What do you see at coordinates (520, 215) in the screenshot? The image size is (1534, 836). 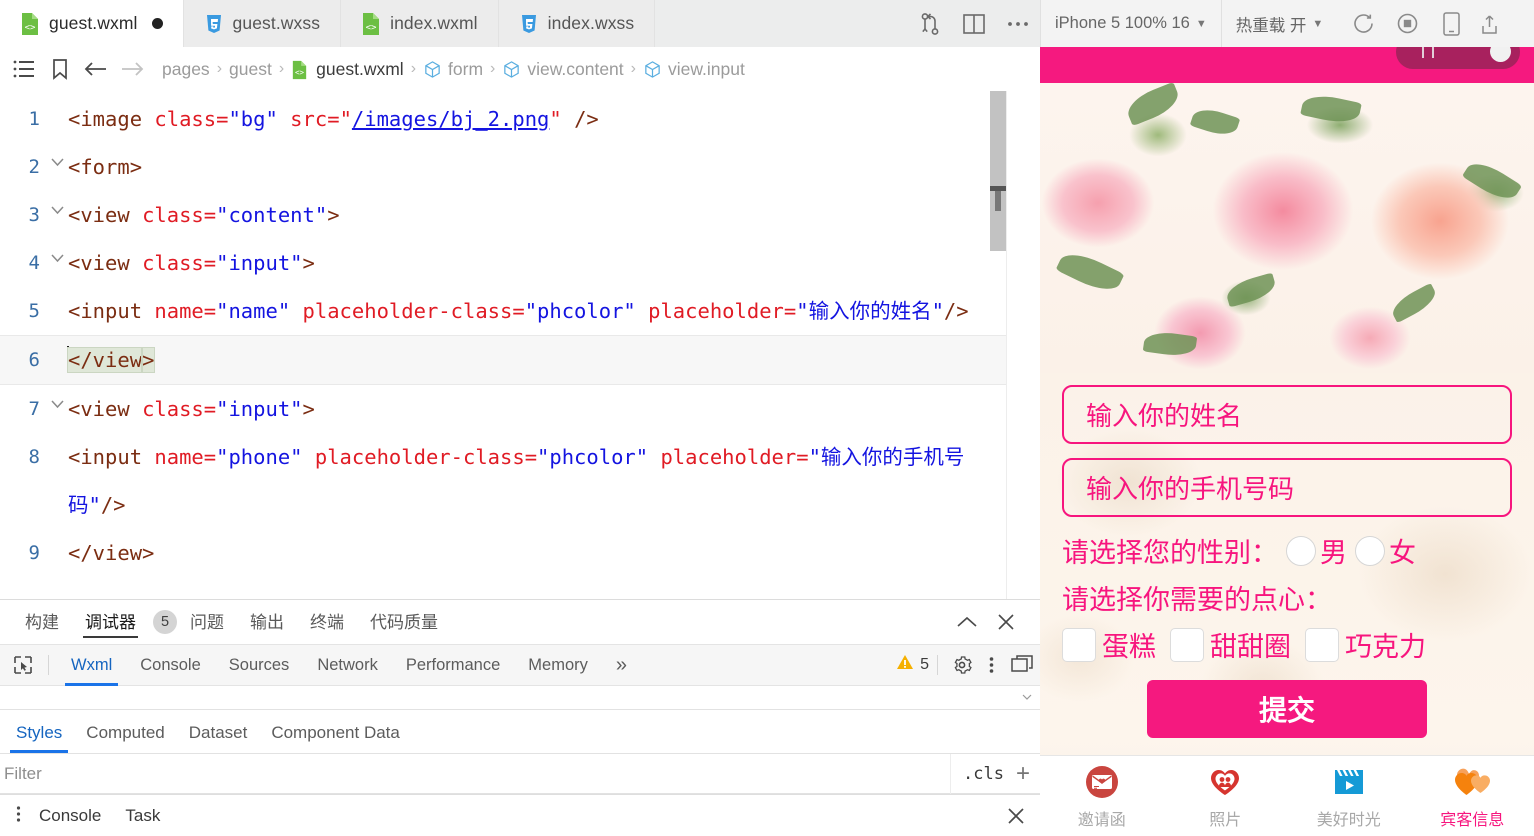 I see `code-line: 3 <view class="content">` at bounding box center [520, 215].